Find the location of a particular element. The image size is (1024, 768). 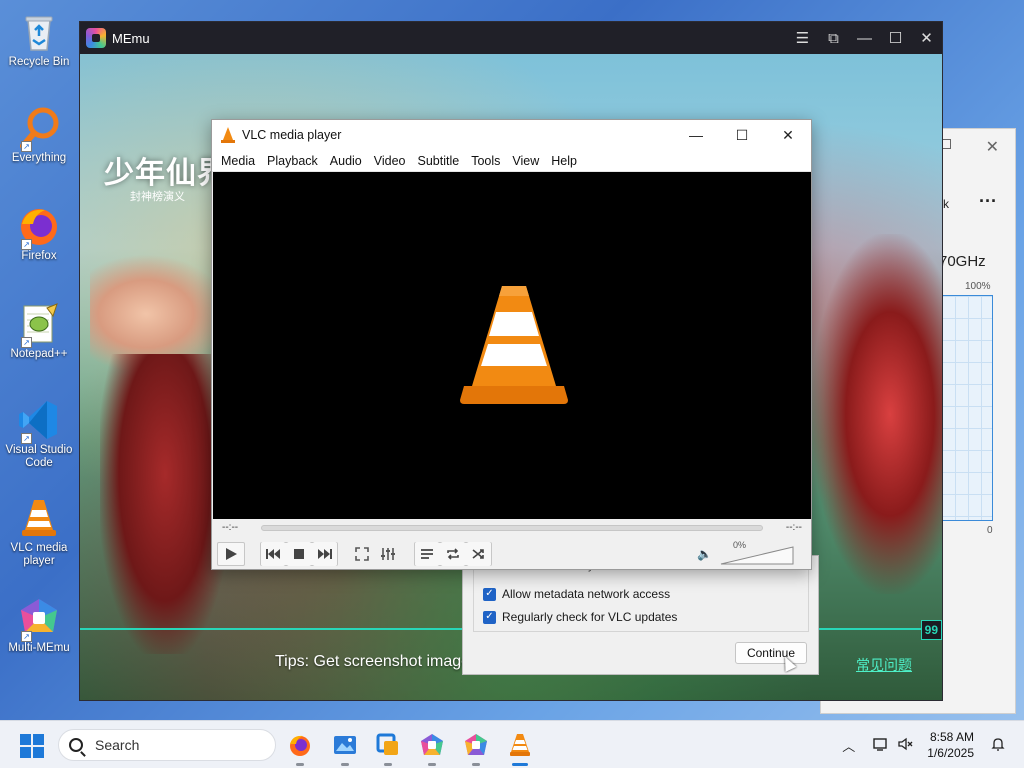

menu-audio: Audio is located at coordinates (346, 161).